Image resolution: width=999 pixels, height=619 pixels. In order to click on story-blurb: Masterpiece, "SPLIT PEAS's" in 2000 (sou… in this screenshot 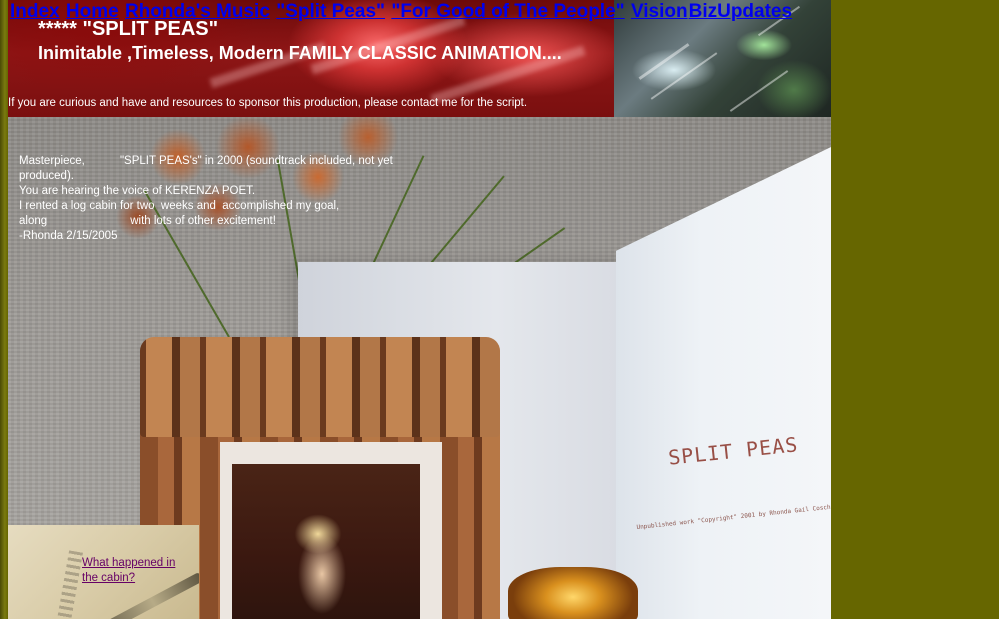, I will do `click(229, 199)`.